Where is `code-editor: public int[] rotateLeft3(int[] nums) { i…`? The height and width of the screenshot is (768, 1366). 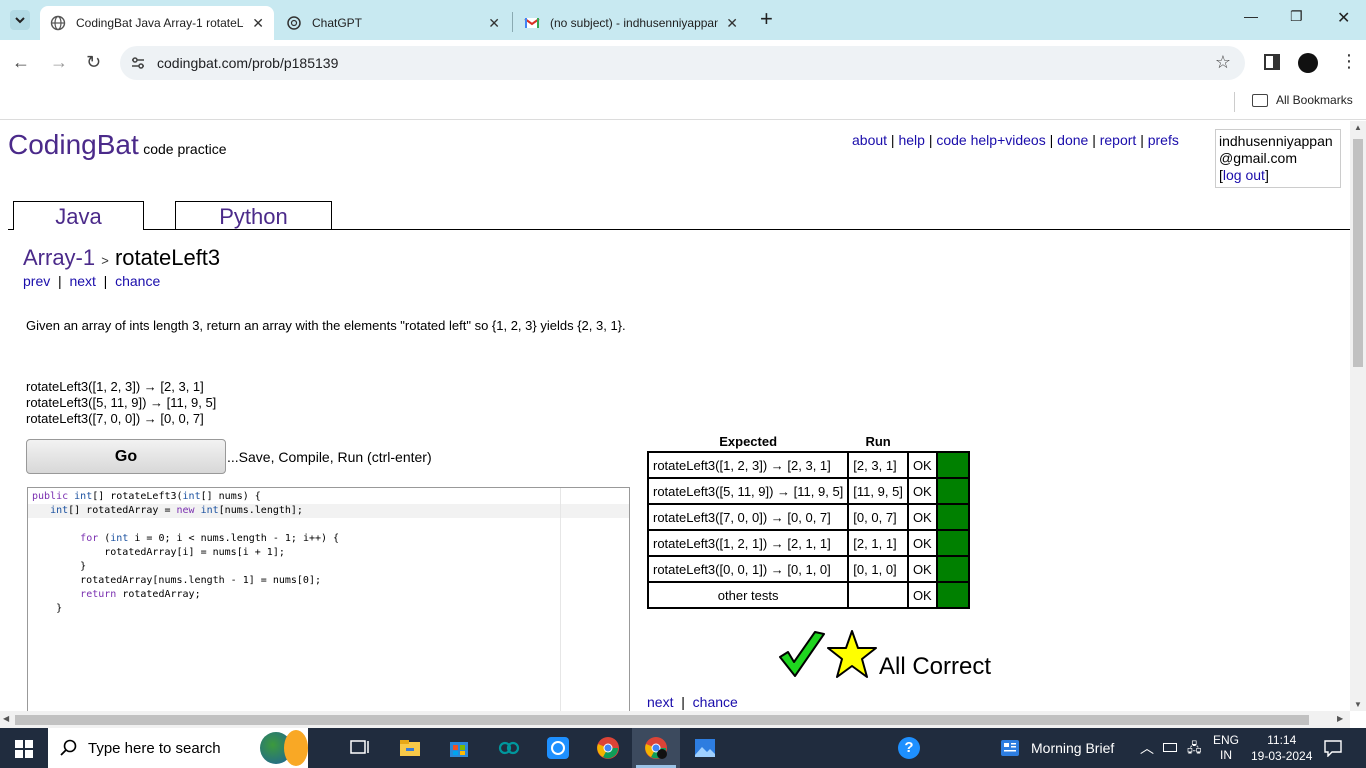 code-editor: public int[] rotateLeft3(int[] nums) { i… is located at coordinates (328, 599).